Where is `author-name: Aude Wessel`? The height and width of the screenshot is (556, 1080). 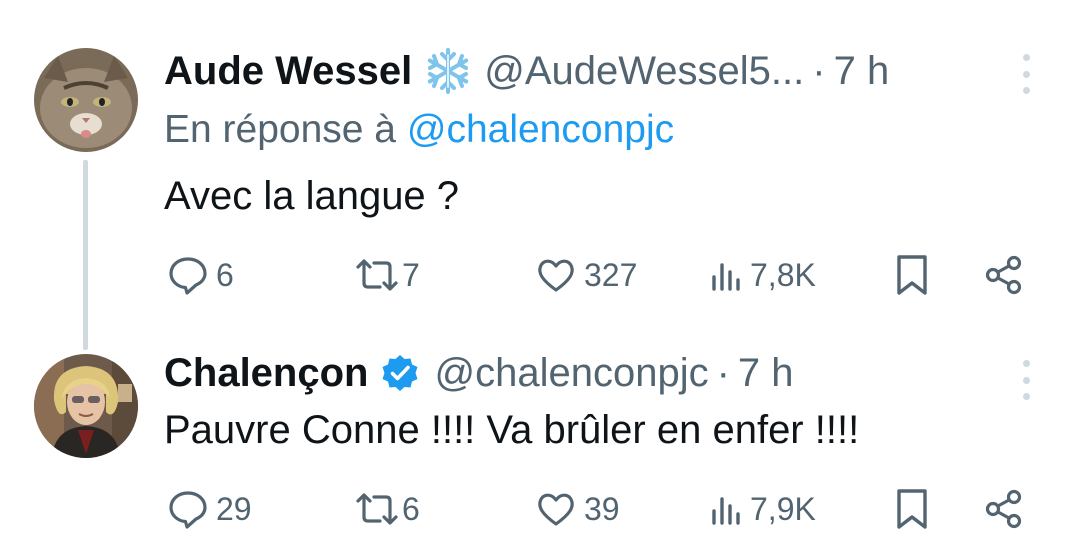
author-name: Aude Wessel is located at coordinates (288, 71).